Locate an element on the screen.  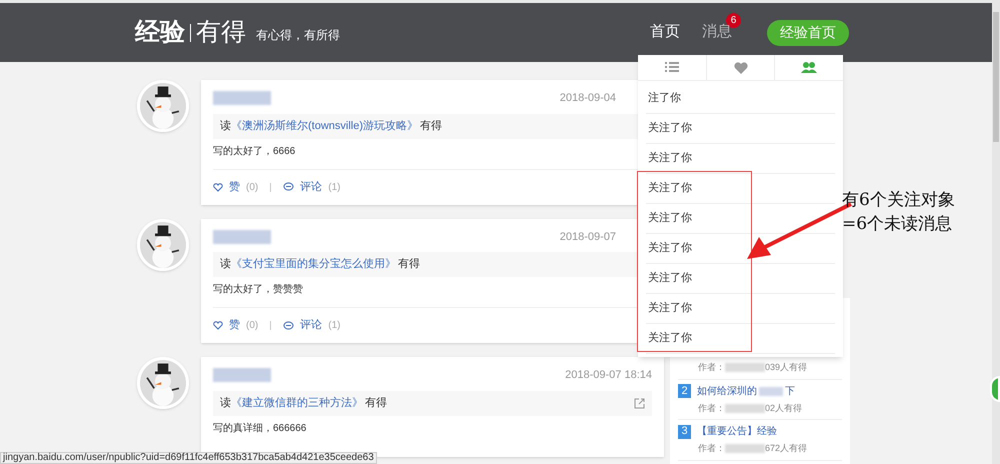
comment-text: 写的太好了，6666 is located at coordinates (254, 151).